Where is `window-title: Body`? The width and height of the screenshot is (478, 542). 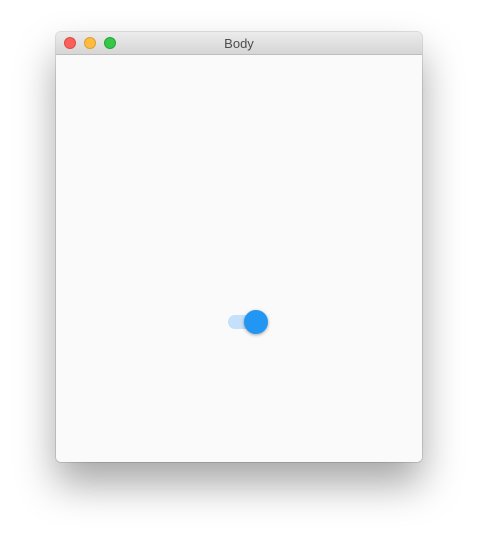
window-title: Body is located at coordinates (239, 43).